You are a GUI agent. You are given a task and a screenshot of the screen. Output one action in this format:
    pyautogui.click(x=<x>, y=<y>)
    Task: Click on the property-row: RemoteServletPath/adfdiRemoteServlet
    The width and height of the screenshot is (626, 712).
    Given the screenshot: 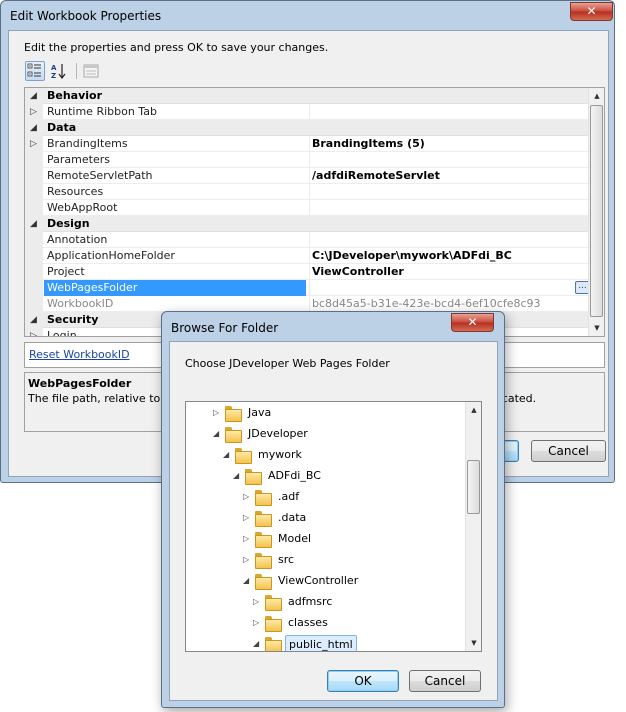 What is the action you would take?
    pyautogui.click(x=307, y=176)
    